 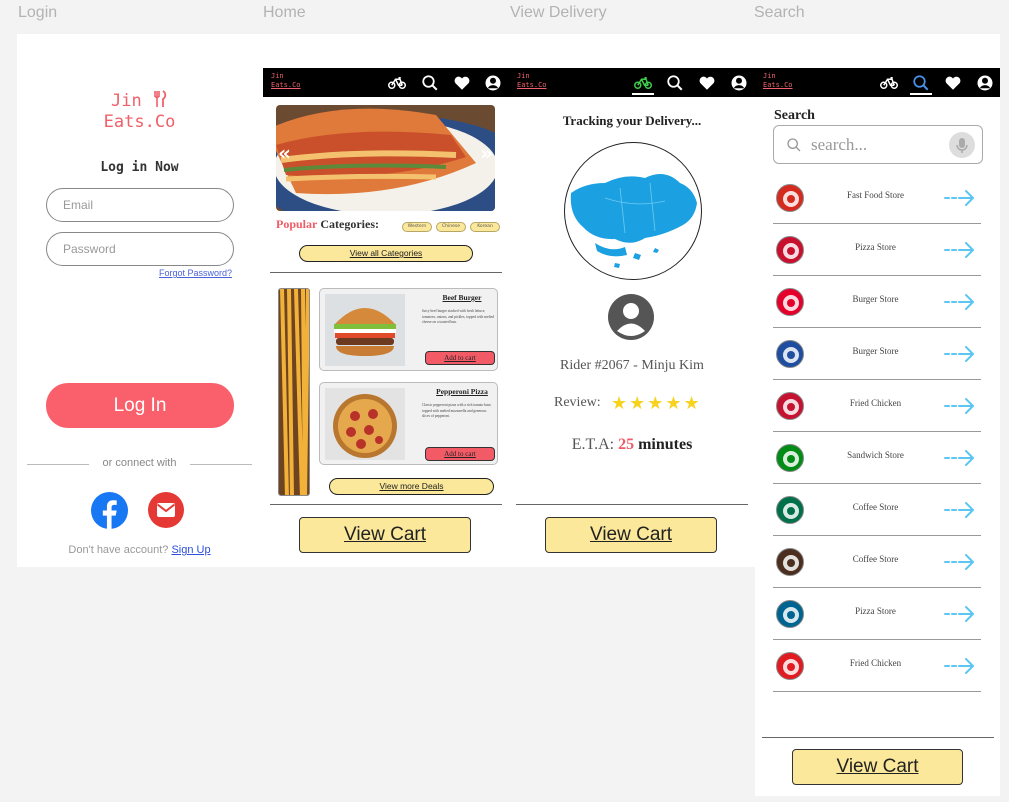 I want to click on microphone-icon, so click(x=962, y=145).